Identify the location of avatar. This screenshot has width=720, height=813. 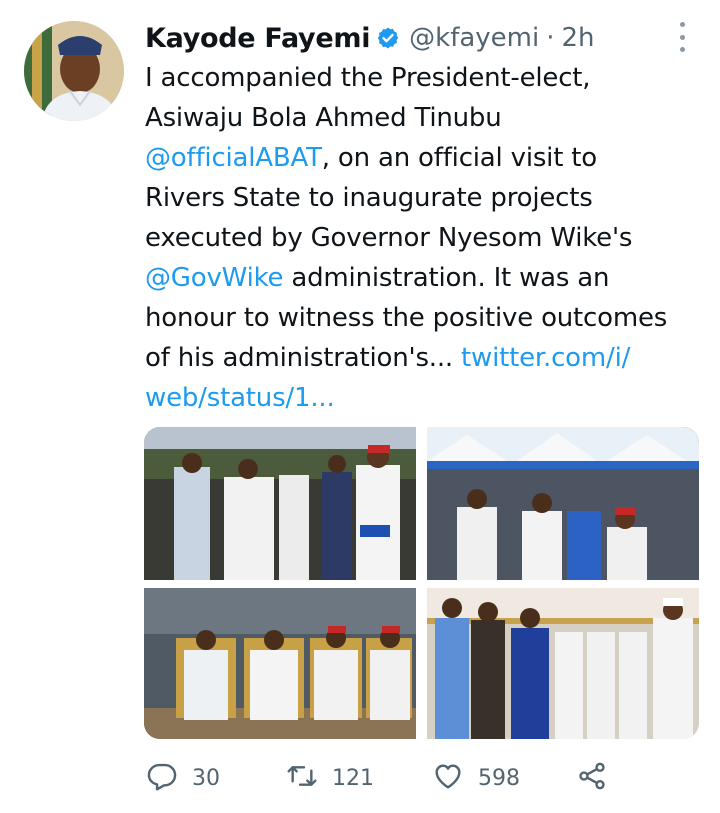
(74, 71).